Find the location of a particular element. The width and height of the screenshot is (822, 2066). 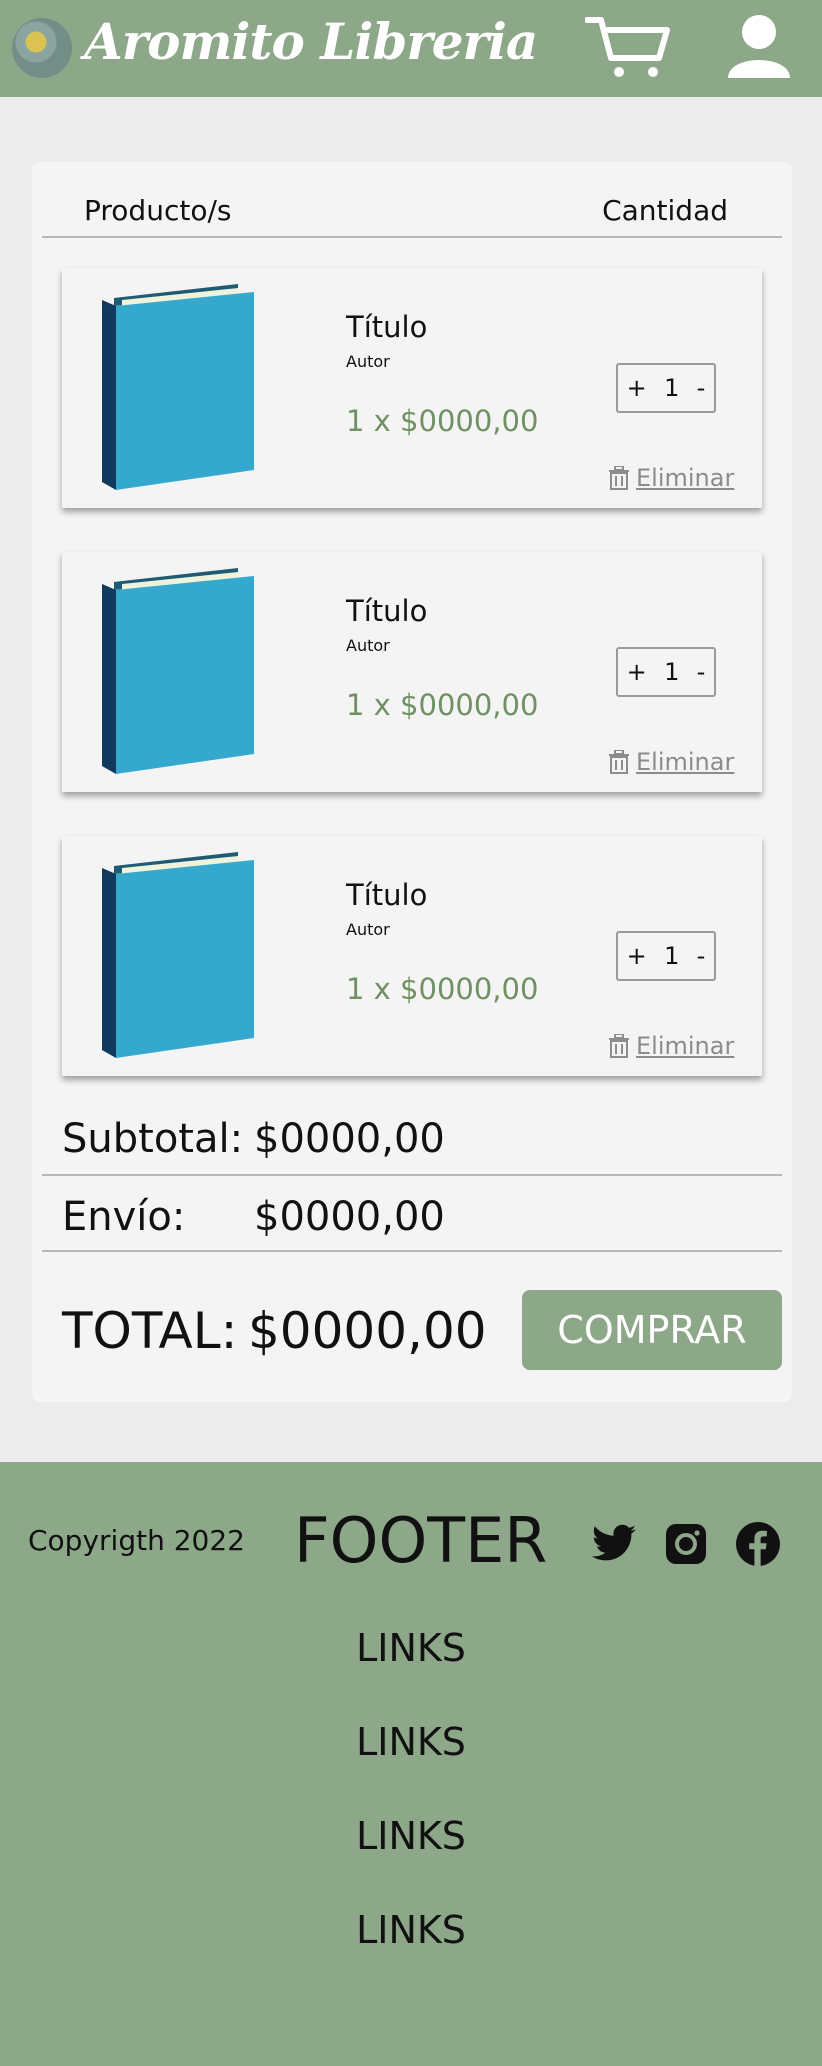

footer-title: FOOTER is located at coordinates (421, 1540).